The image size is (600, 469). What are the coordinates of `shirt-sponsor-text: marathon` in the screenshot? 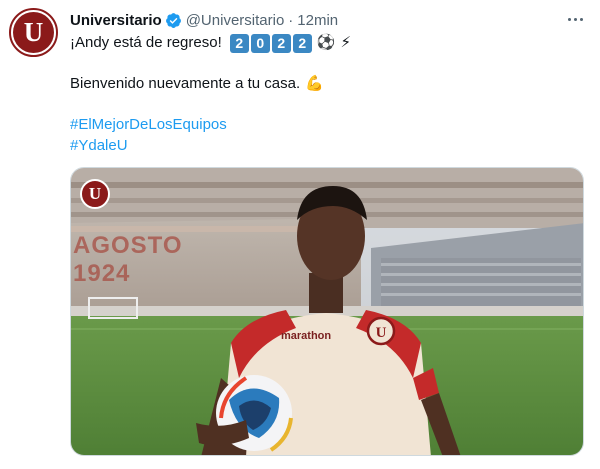 It's located at (306, 336).